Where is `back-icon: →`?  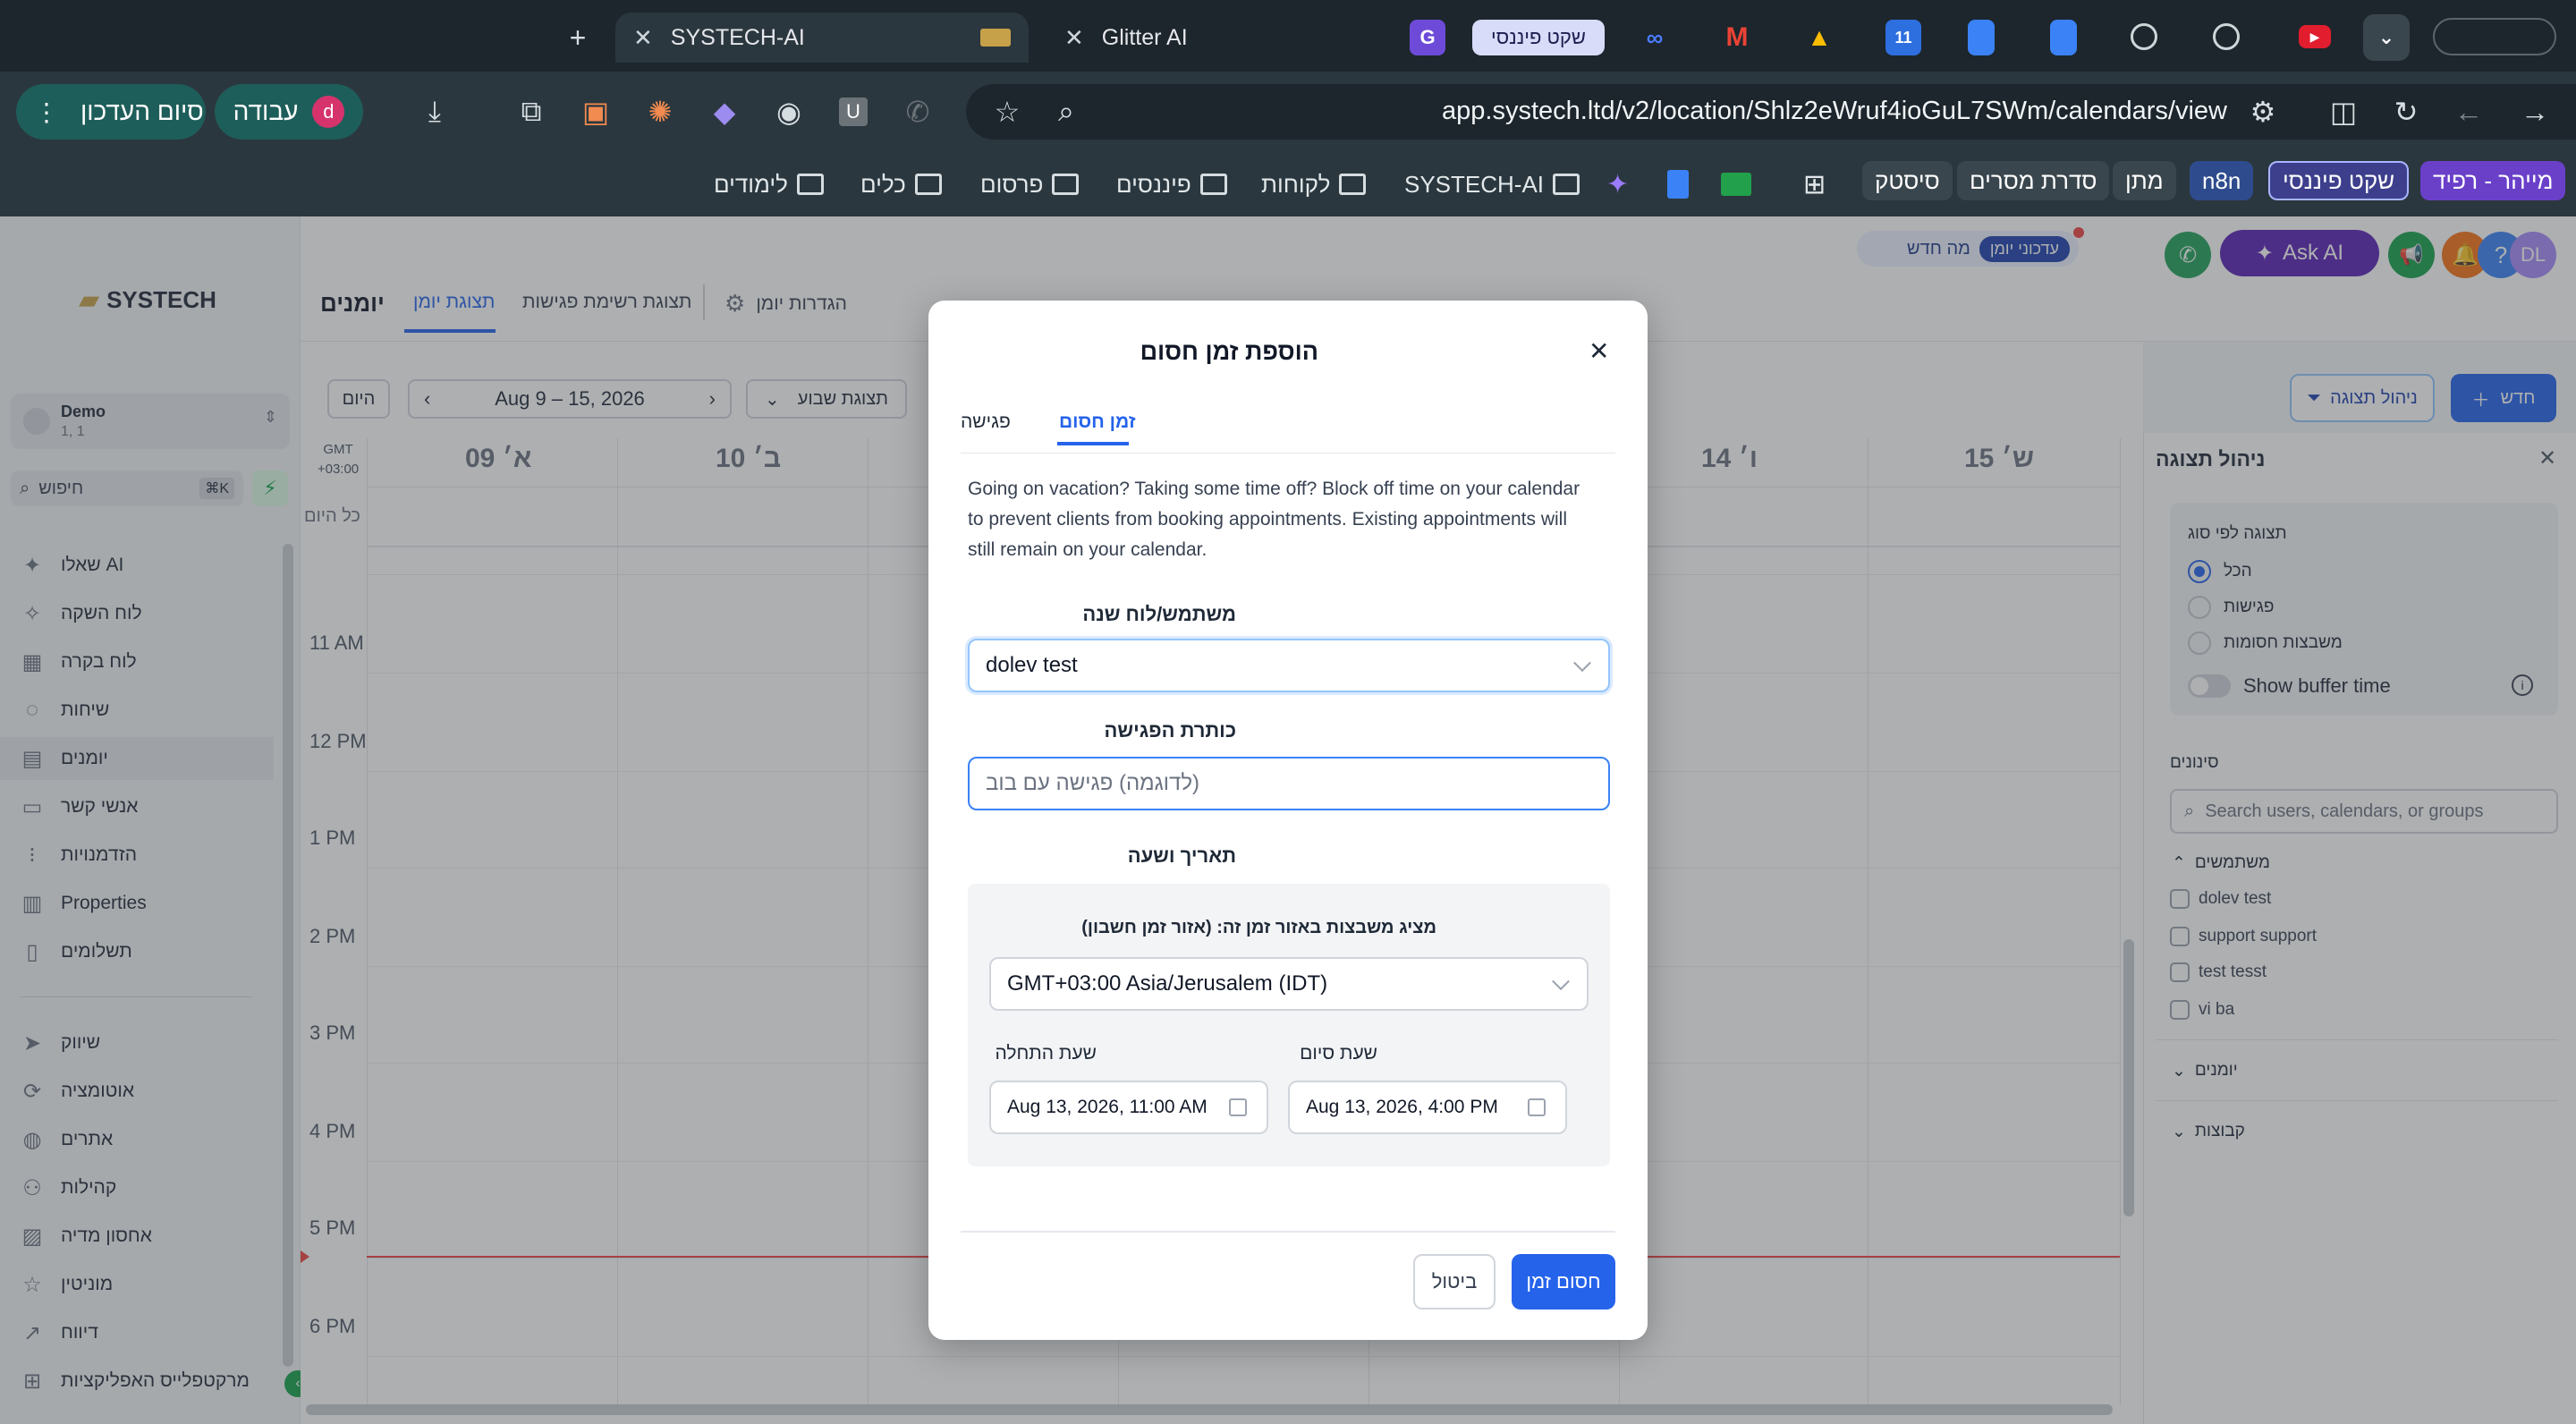 back-icon: → is located at coordinates (2535, 111).